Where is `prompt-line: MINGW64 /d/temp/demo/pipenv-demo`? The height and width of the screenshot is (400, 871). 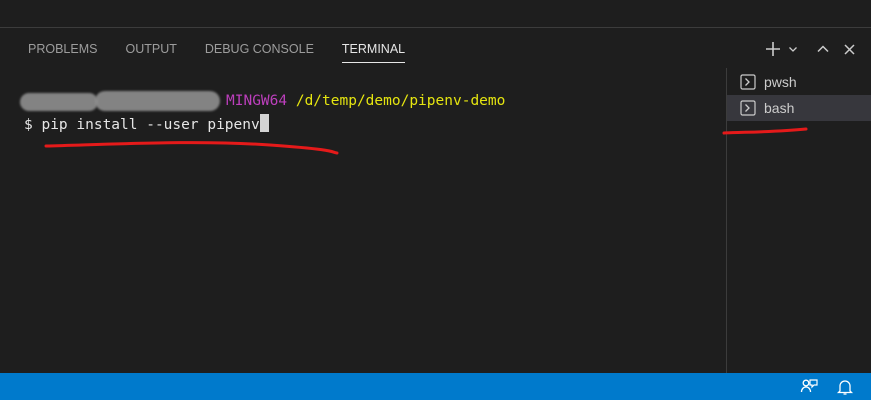 prompt-line: MINGW64 /d/temp/demo/pipenv-demo is located at coordinates (365, 101).